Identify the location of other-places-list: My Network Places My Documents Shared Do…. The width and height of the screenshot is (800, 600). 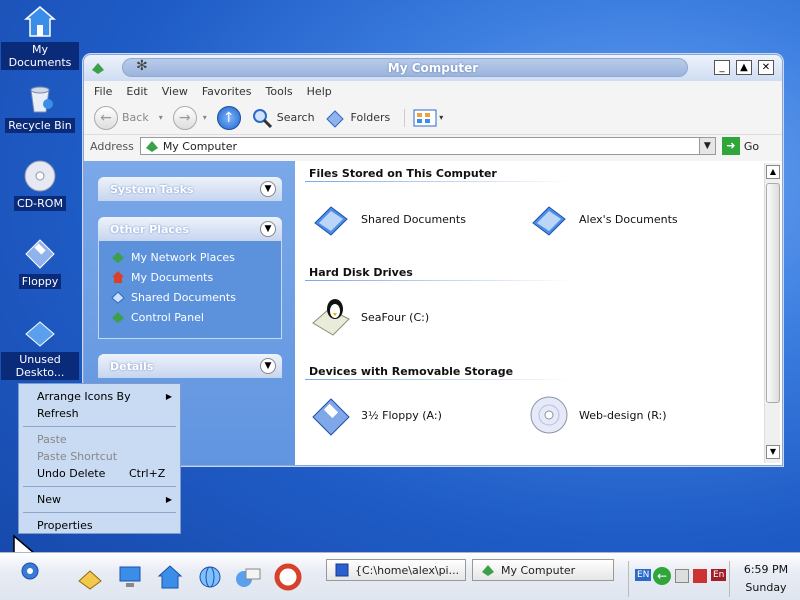
(190, 290).